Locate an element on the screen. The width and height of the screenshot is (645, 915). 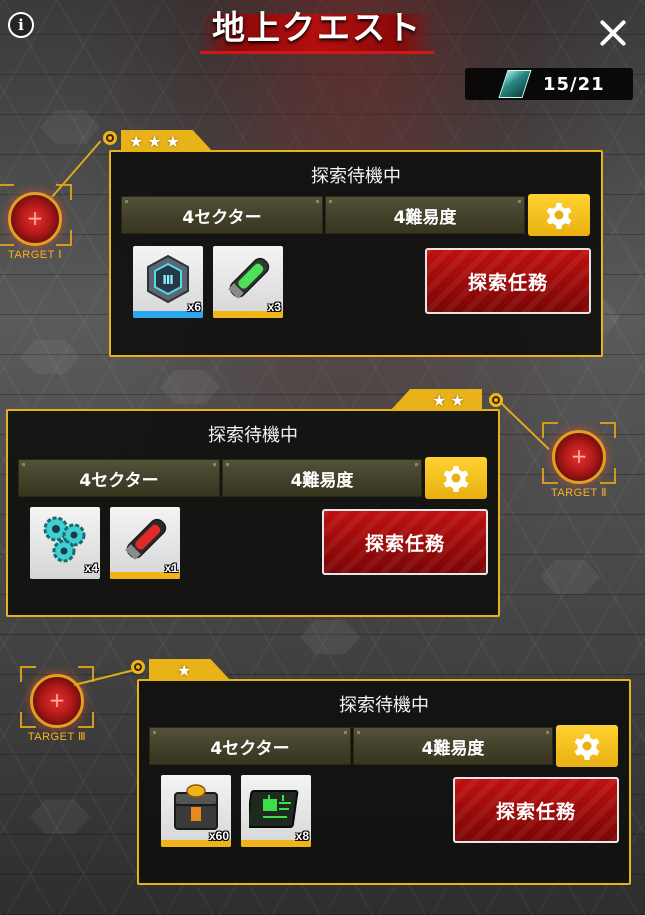
reward-qty: x60 is located at coordinates (218, 836).